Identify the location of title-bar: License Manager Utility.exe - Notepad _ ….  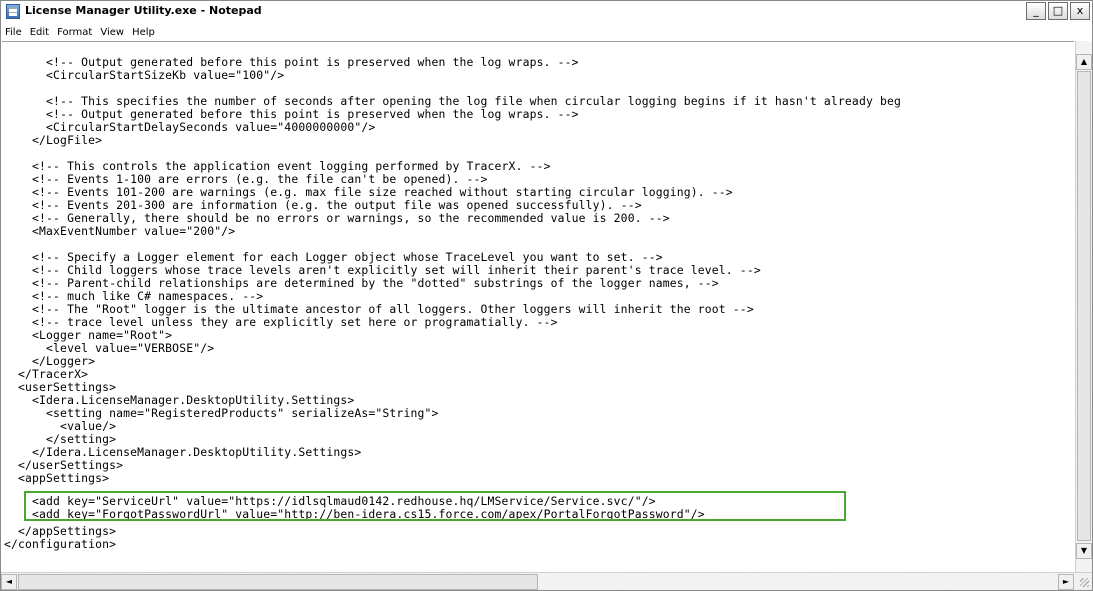
(546, 12).